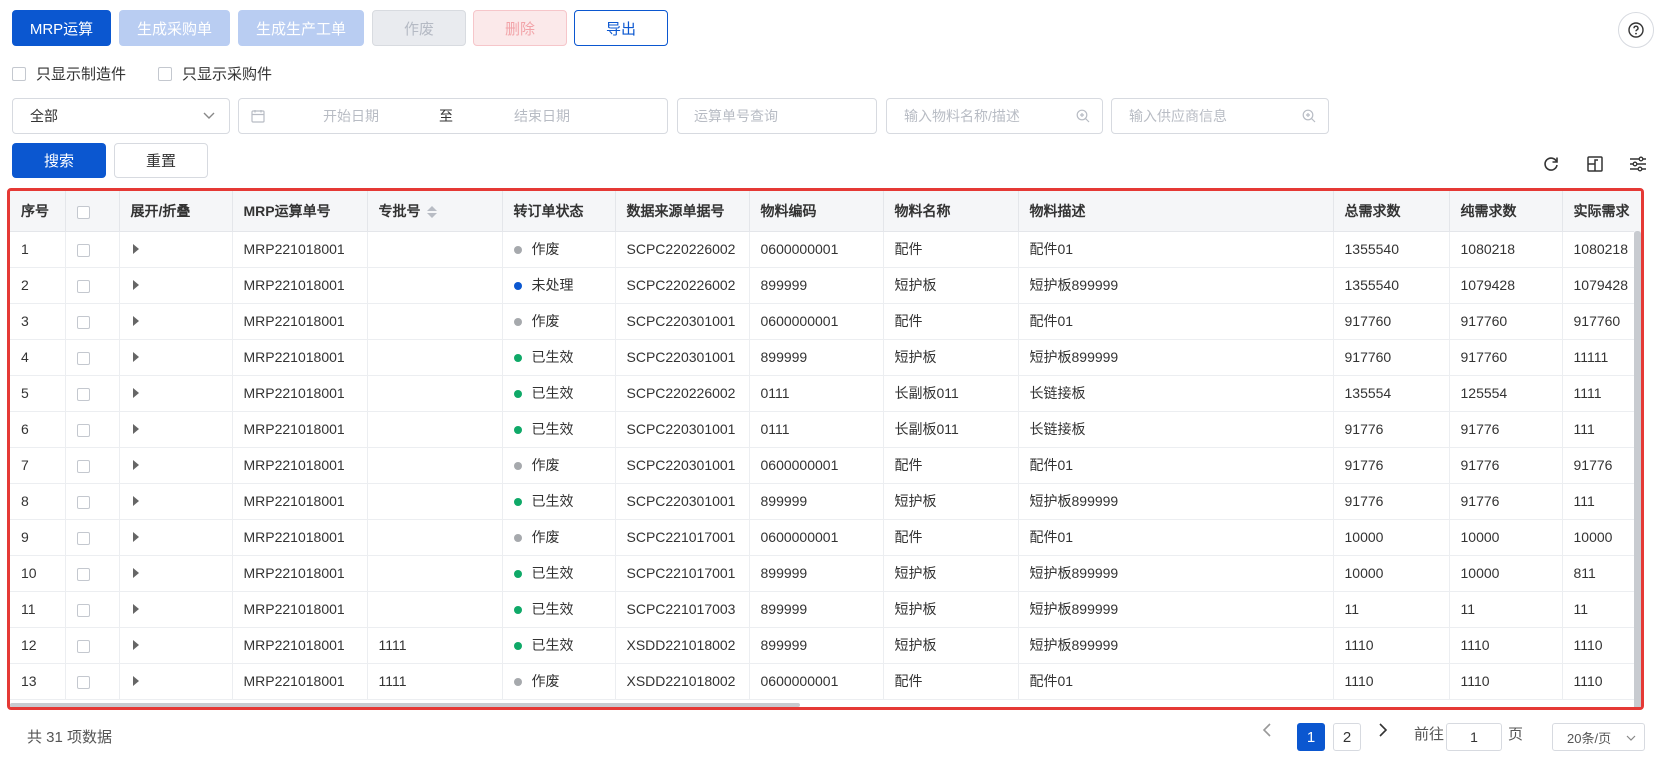 This screenshot has width=1669, height=773. Describe the element at coordinates (520, 28) in the screenshot. I see `delete-button: 删除` at that location.